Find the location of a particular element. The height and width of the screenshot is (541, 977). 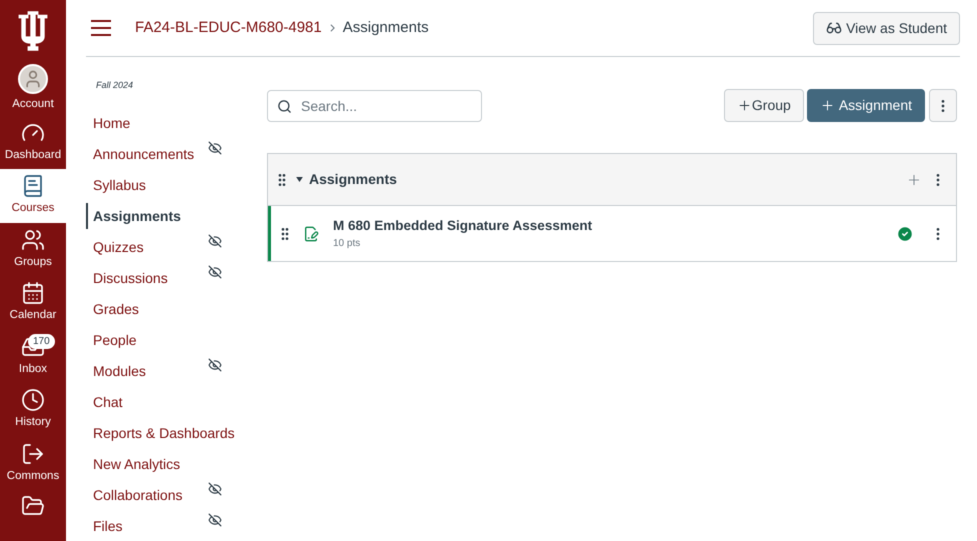

folder-icon is located at coordinates (33, 506).